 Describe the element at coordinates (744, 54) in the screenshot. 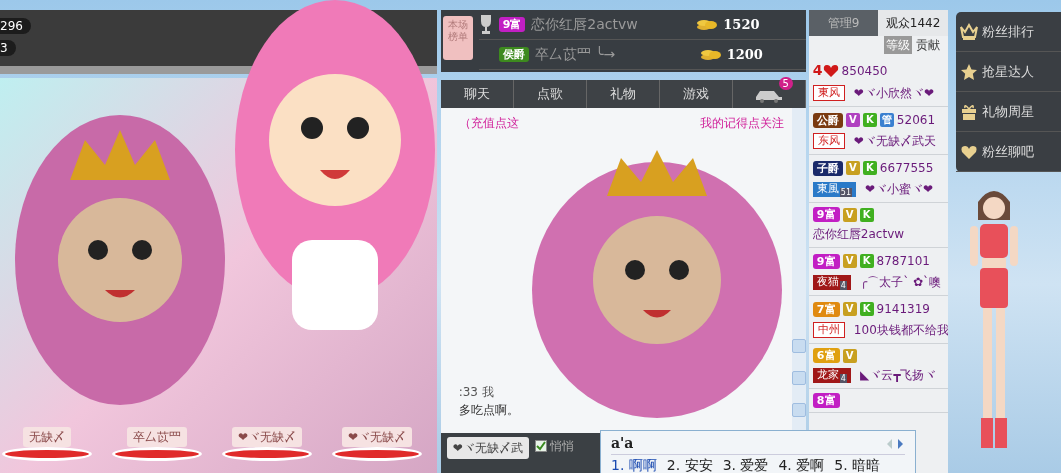

I see `coin-amount: 1200` at that location.